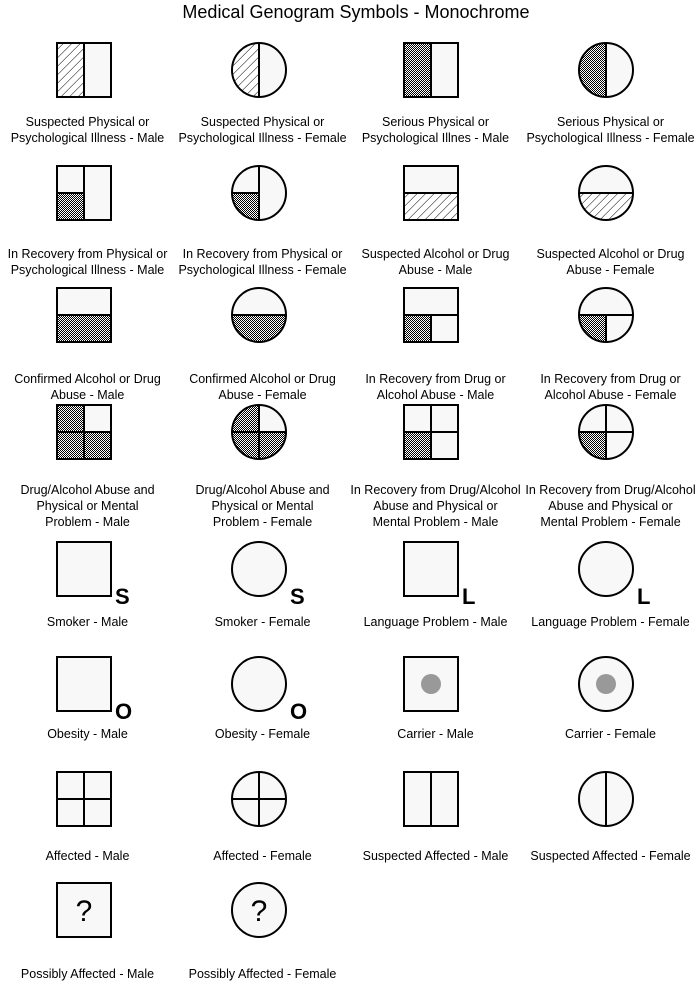  I want to click on male-square-icon: O, so click(94, 690).